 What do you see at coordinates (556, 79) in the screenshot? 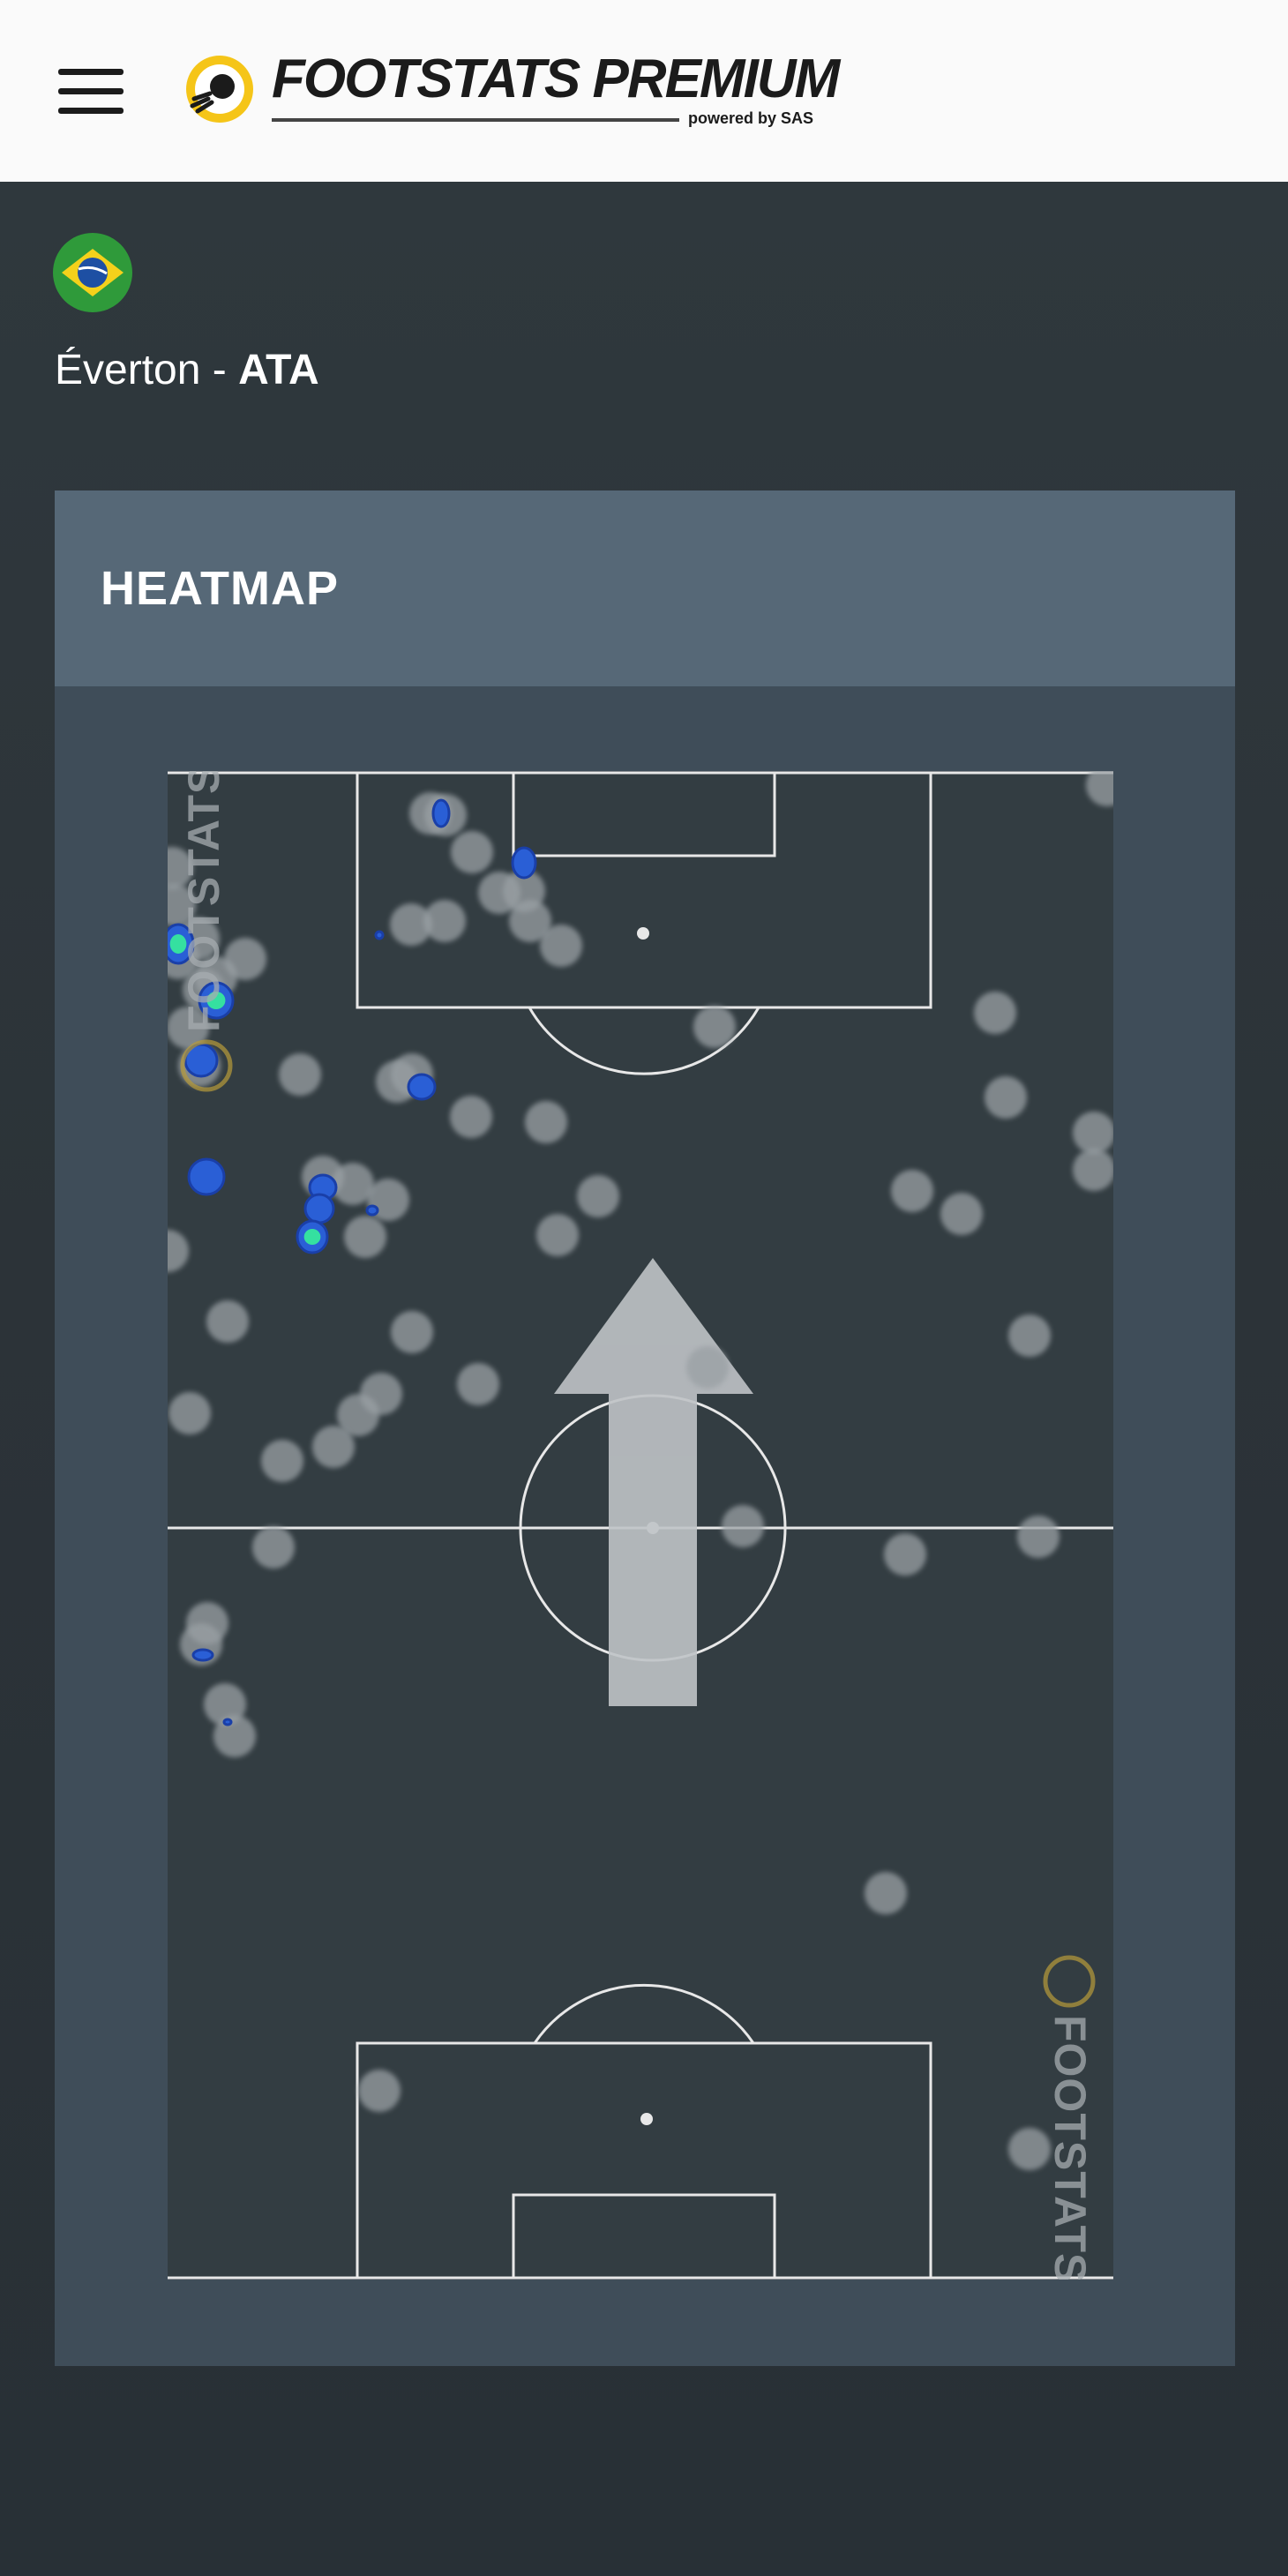
I see `brand-name: FOOTSTATS PREMIUM` at bounding box center [556, 79].